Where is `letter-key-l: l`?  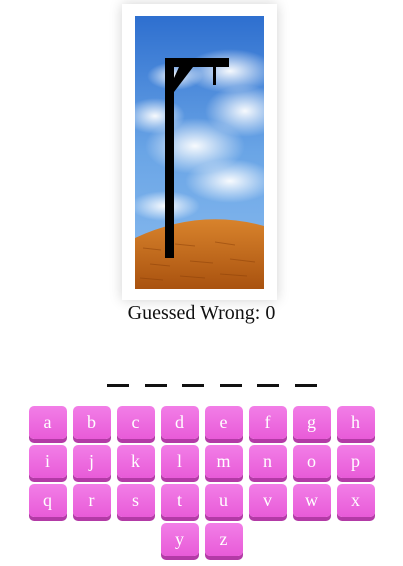
letter-key-l: l is located at coordinates (179, 461).